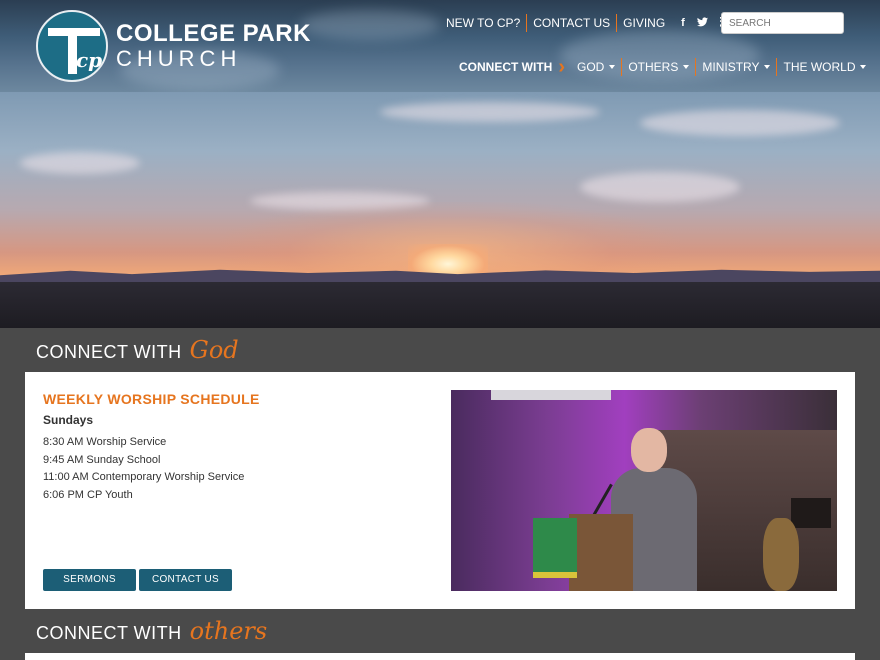 The image size is (880, 660). What do you see at coordinates (151, 399) in the screenshot?
I see `worship-heading: WEEKLY WORSHIP SCHEDULE` at bounding box center [151, 399].